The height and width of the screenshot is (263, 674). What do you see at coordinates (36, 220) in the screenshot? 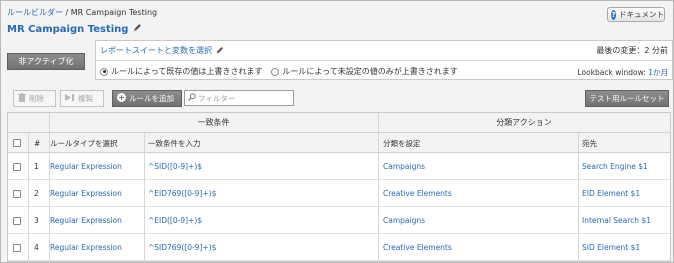
I see `row-number: 3` at bounding box center [36, 220].